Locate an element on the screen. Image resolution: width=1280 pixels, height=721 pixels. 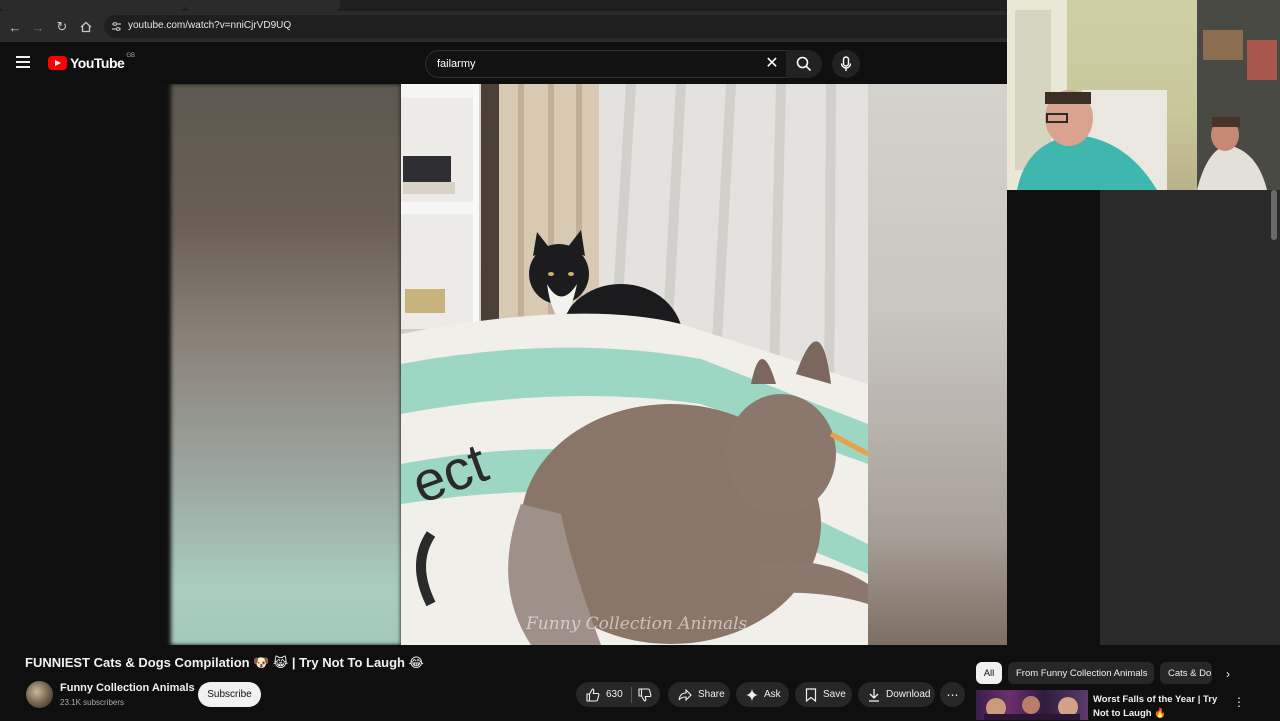
back-icon: ← is located at coordinates (15, 27).